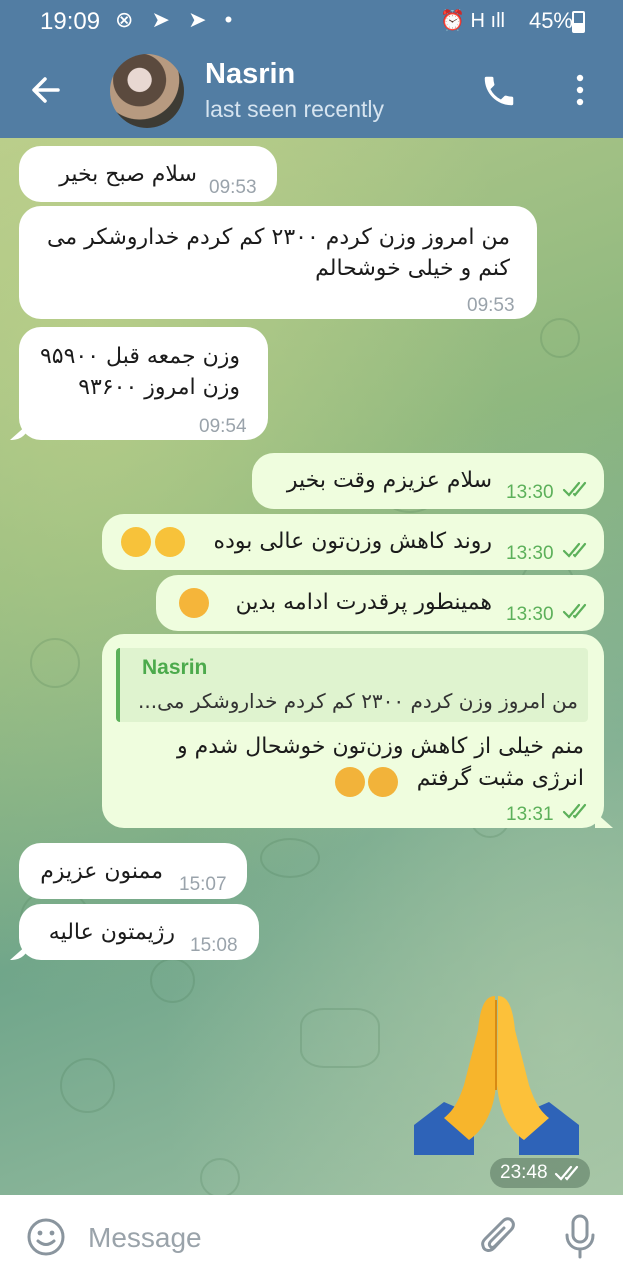 This screenshot has height=1280, width=623. I want to click on message-incoming: ممنون عزیزم 15:07, so click(133, 871).